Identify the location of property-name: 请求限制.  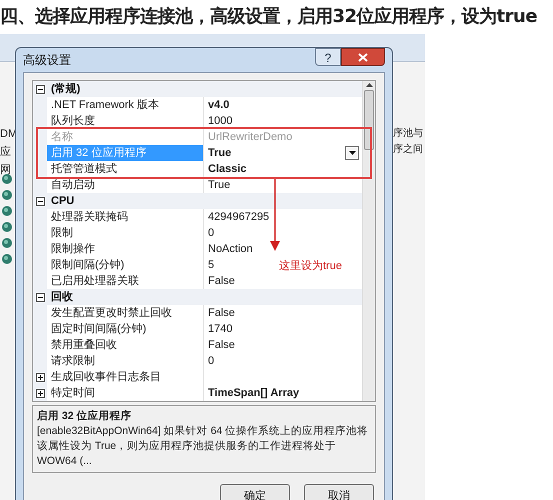
(125, 361).